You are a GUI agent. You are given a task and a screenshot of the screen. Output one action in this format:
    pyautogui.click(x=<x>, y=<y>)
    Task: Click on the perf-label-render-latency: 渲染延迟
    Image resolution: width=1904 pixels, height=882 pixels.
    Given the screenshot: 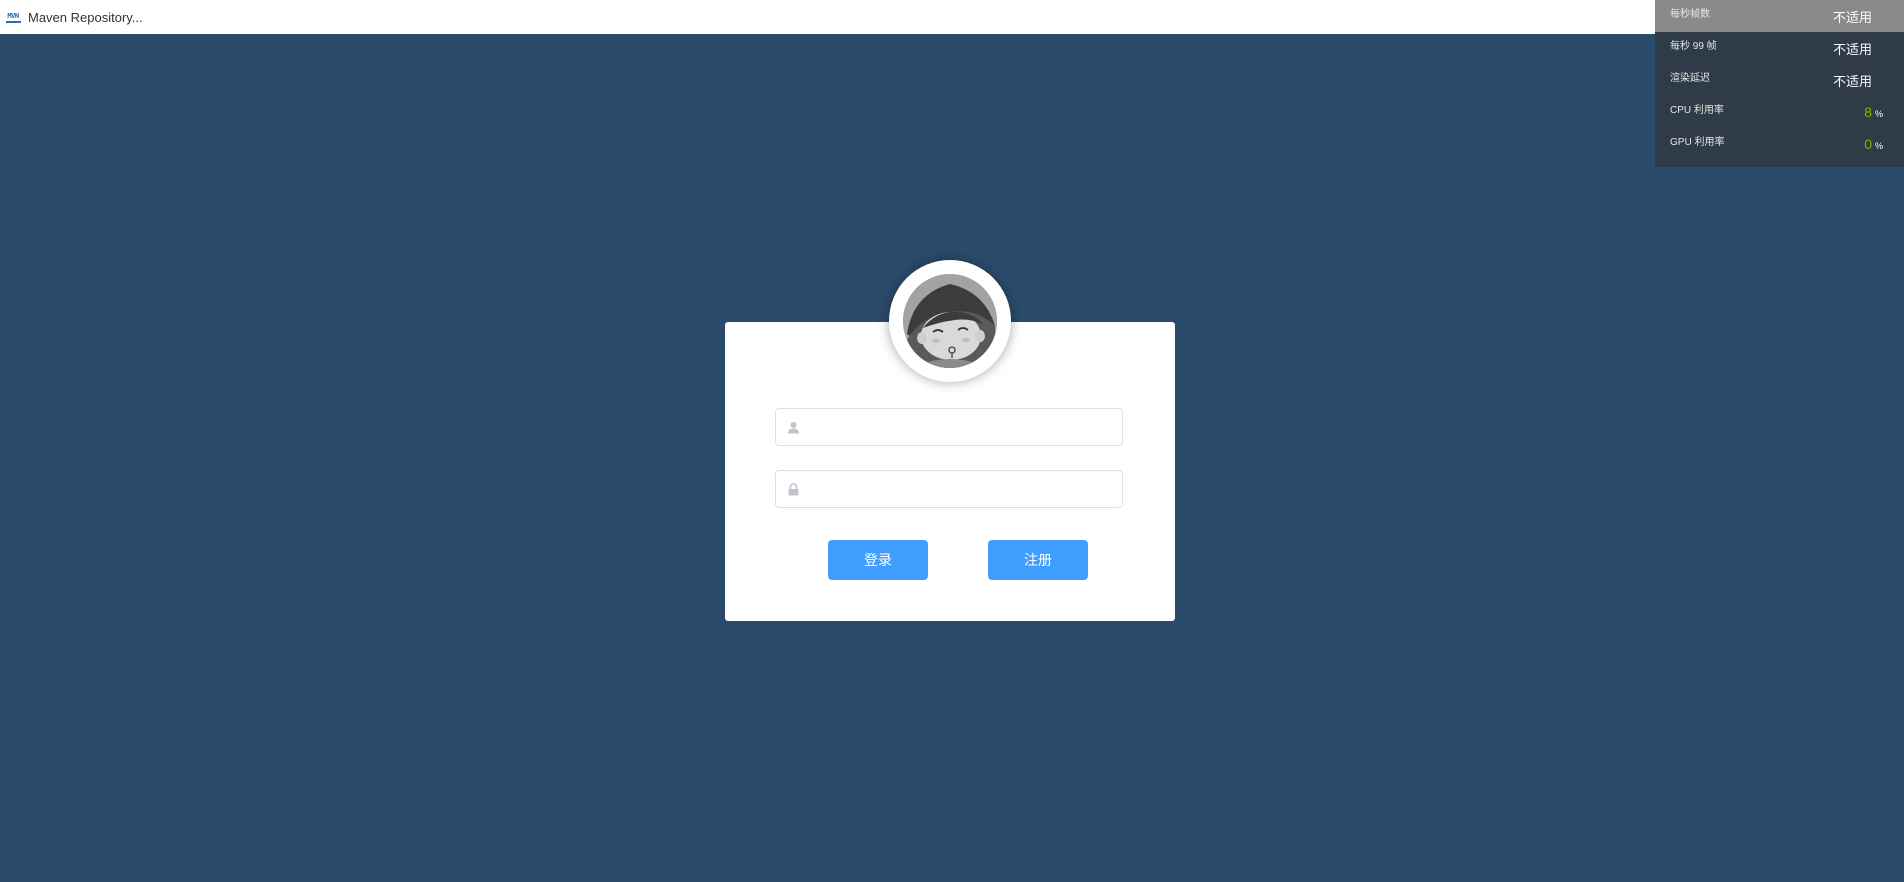 What is the action you would take?
    pyautogui.click(x=1690, y=78)
    